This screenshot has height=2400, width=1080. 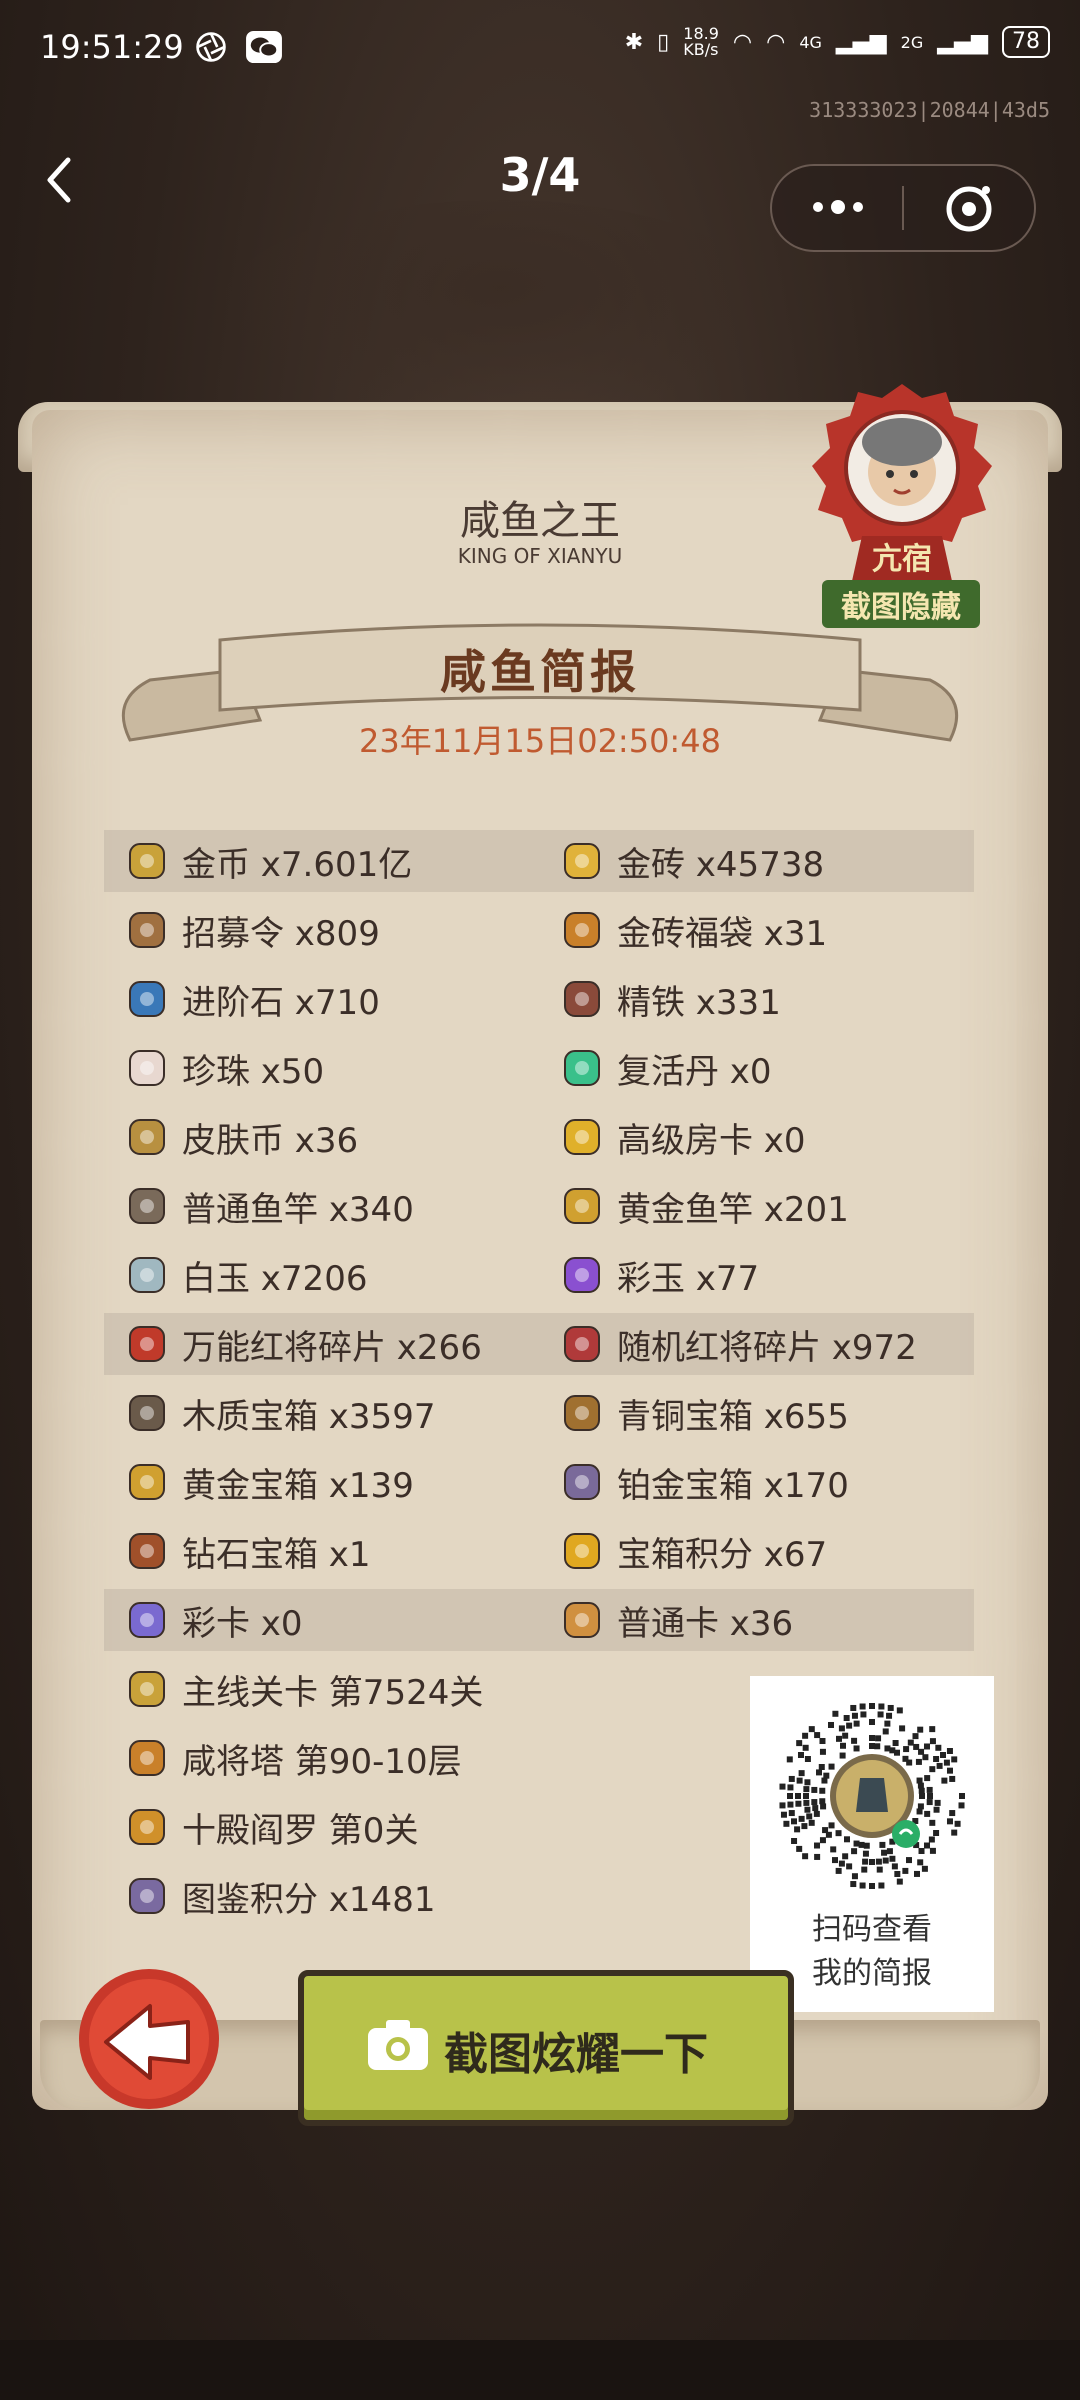 I want to click on item-row: 白玉 x7206 彩玉 x77, so click(x=539, y=1275).